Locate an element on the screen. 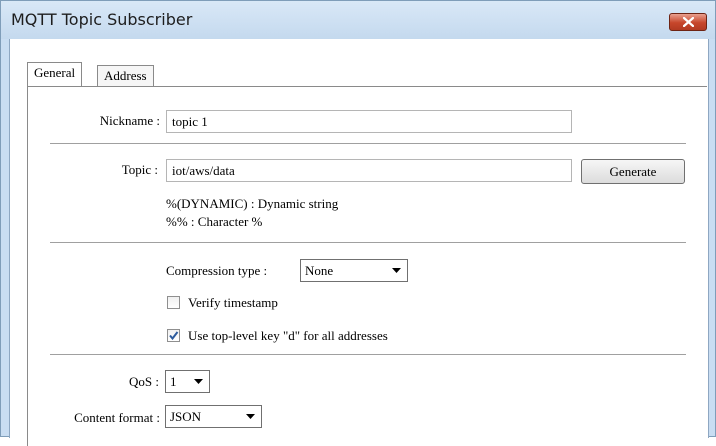 This screenshot has width=716, height=446. content-format-select: JSON is located at coordinates (213, 416).